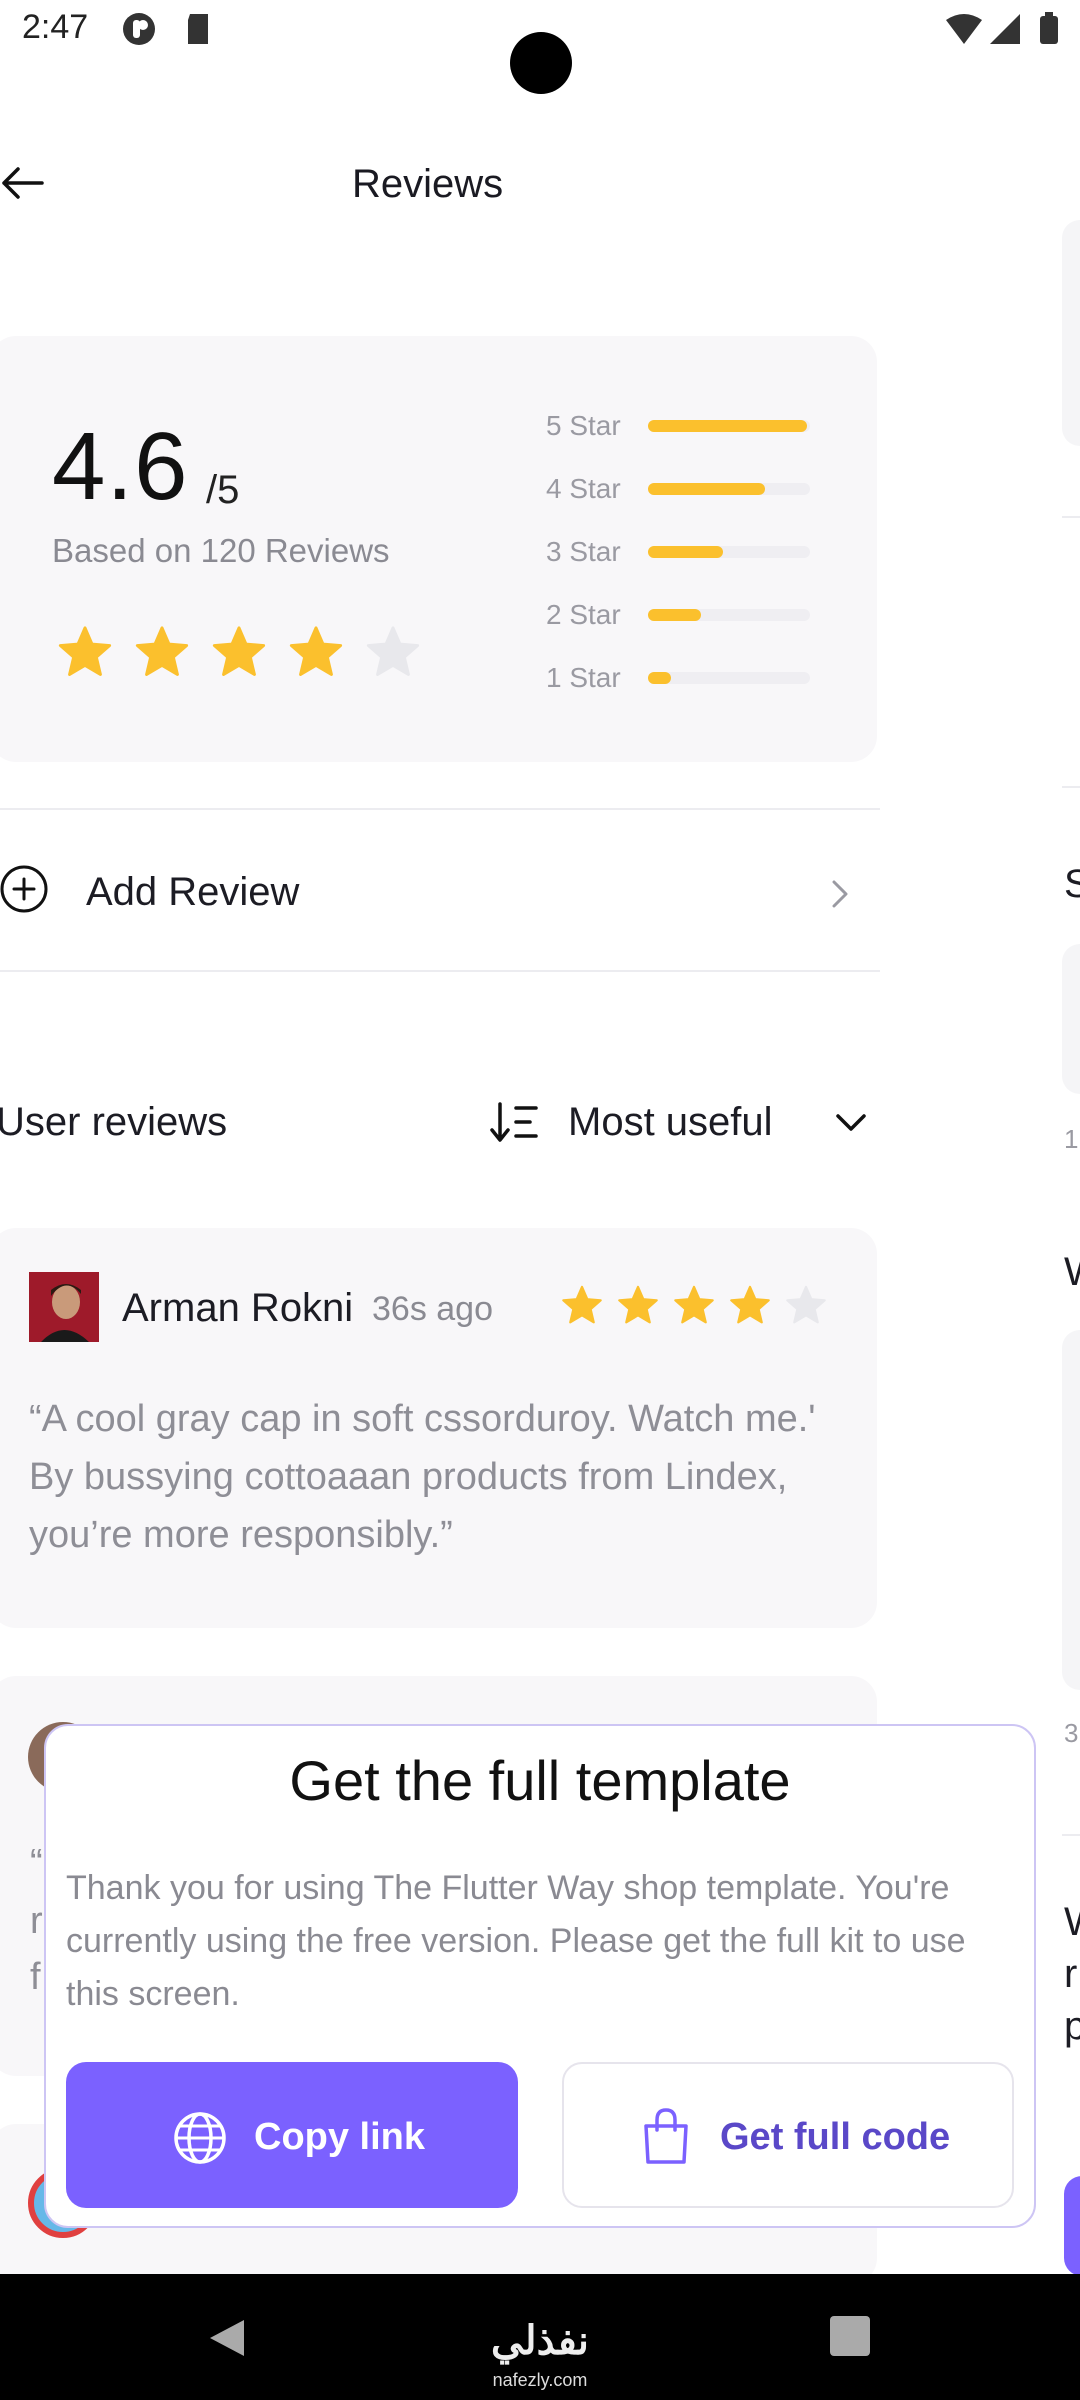 Image resolution: width=1080 pixels, height=2400 pixels. What do you see at coordinates (238, 1308) in the screenshot?
I see `reviewer-name: Arman Rokni` at bounding box center [238, 1308].